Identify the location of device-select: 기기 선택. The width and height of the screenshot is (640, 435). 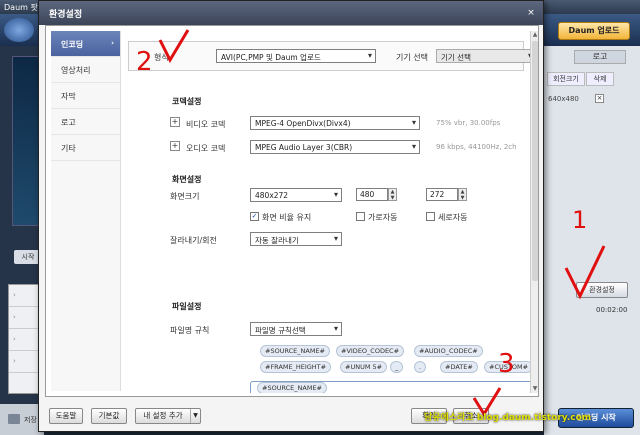
(484, 56).